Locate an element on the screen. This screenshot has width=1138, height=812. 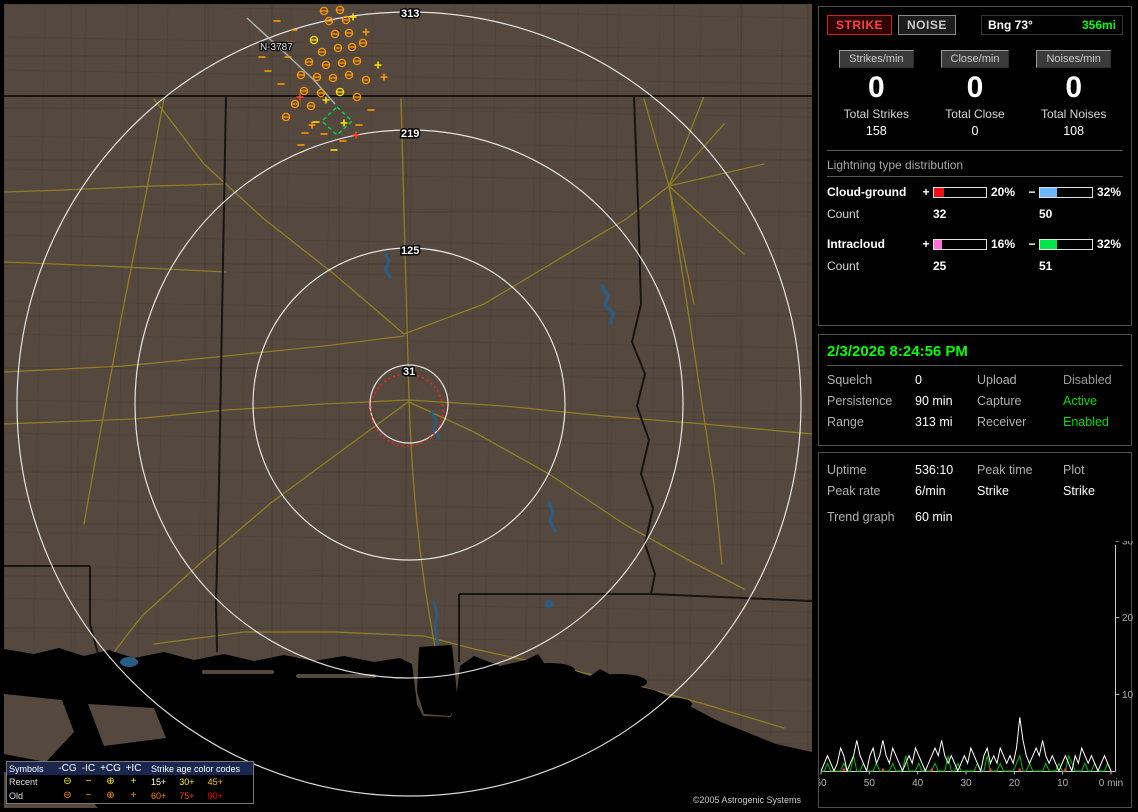
peak-time-label: Peak time is located at coordinates (1005, 470).